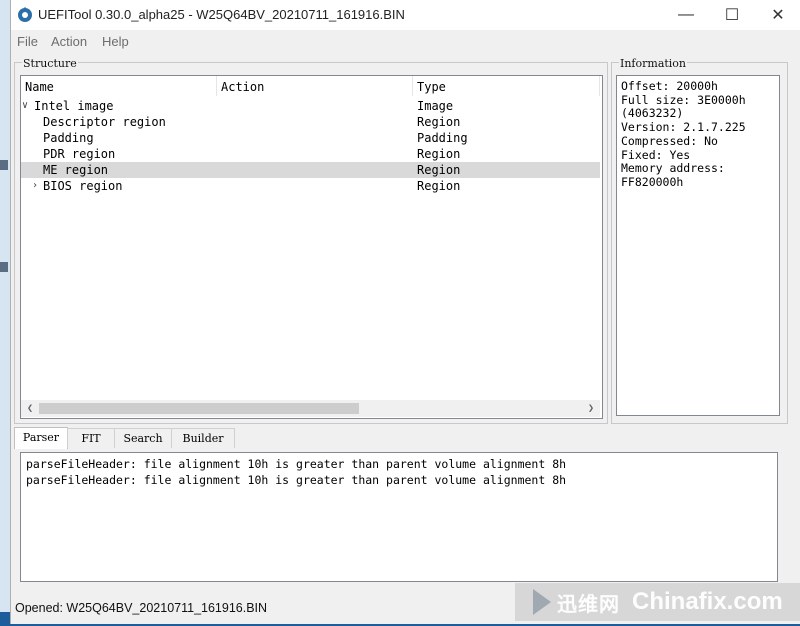  I want to click on info-offset: Offset: 20000h, so click(669, 86).